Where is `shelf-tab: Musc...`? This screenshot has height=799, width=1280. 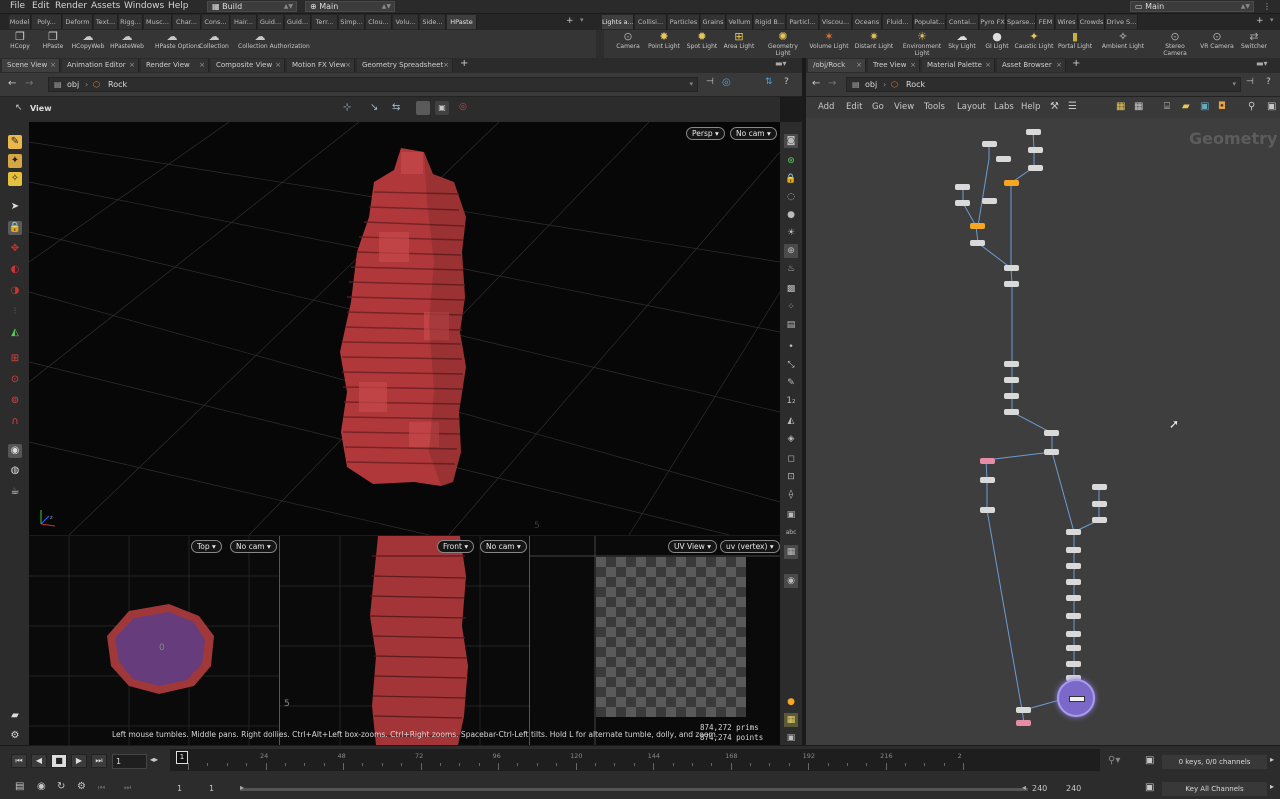 shelf-tab: Musc... is located at coordinates (158, 22).